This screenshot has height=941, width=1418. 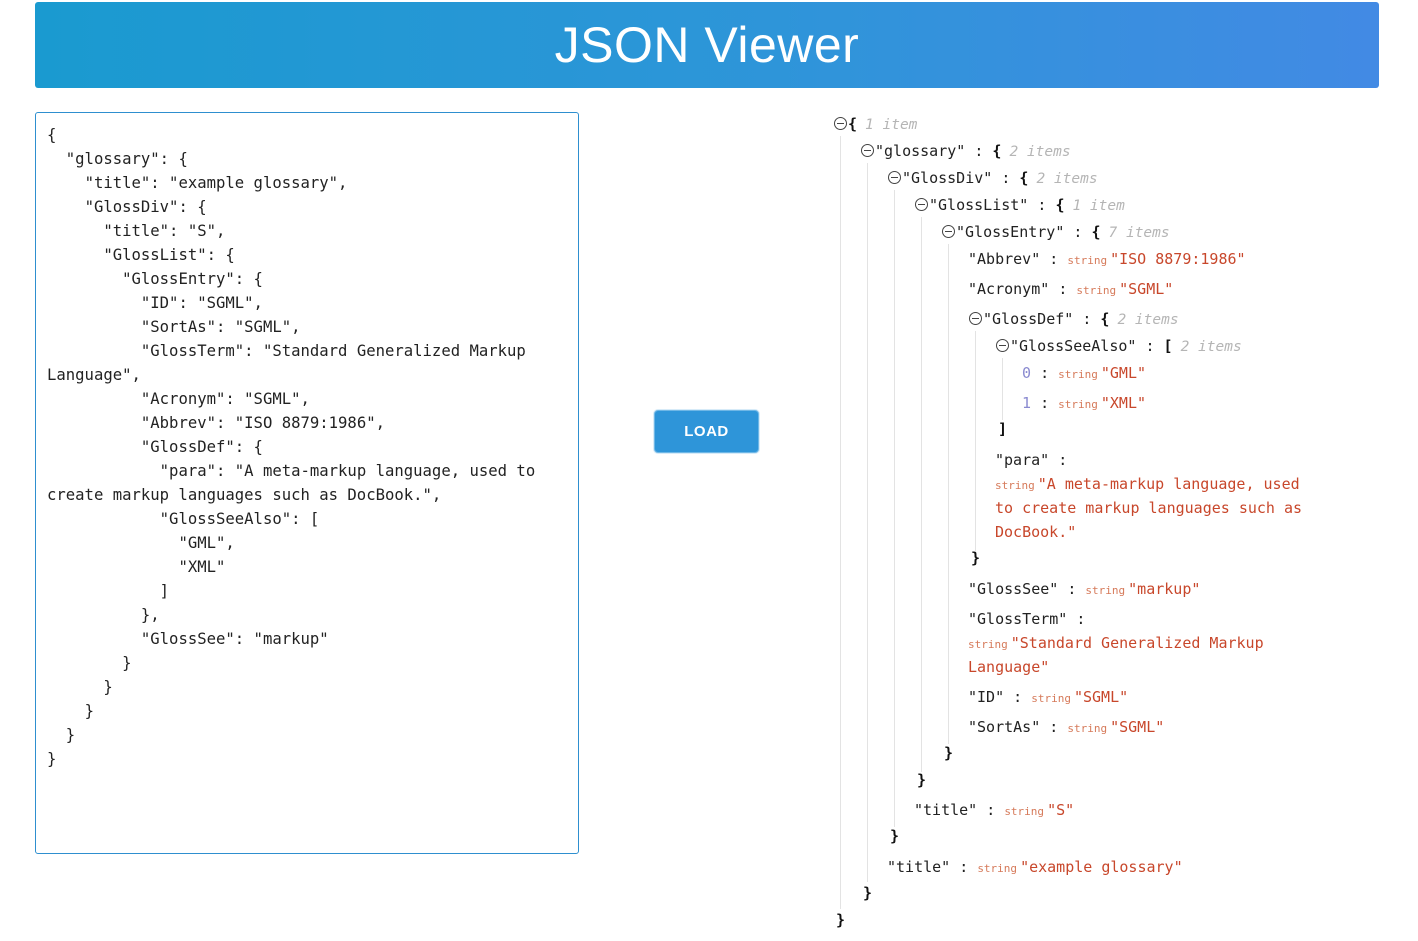 I want to click on tree-node-glosssee: "GlossSee" : string "markup", so click(x=1084, y=589).